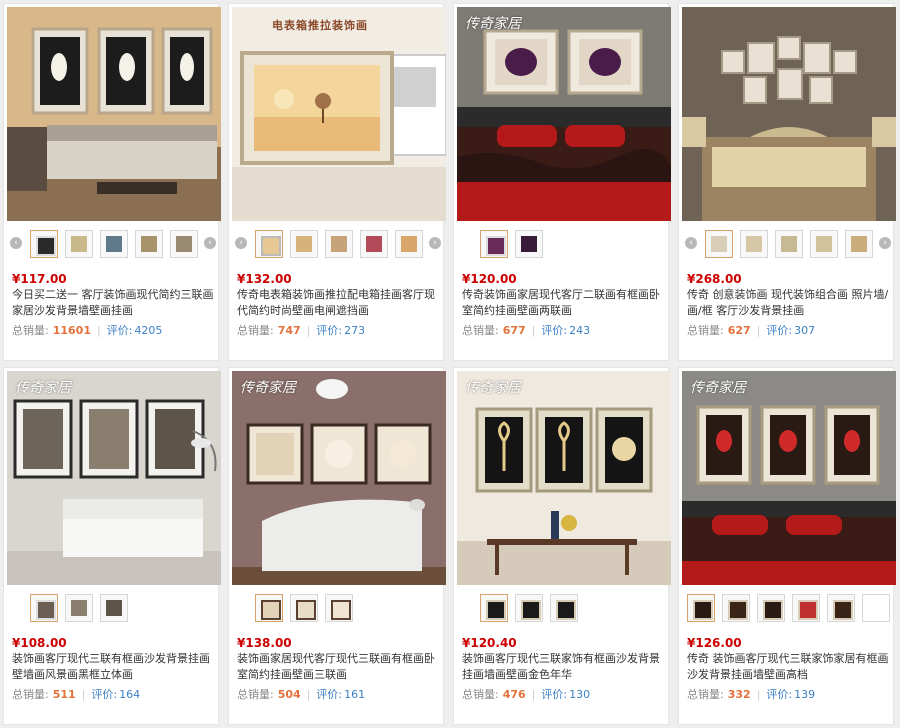 The height and width of the screenshot is (728, 900). I want to click on review-count: 139, so click(804, 694).